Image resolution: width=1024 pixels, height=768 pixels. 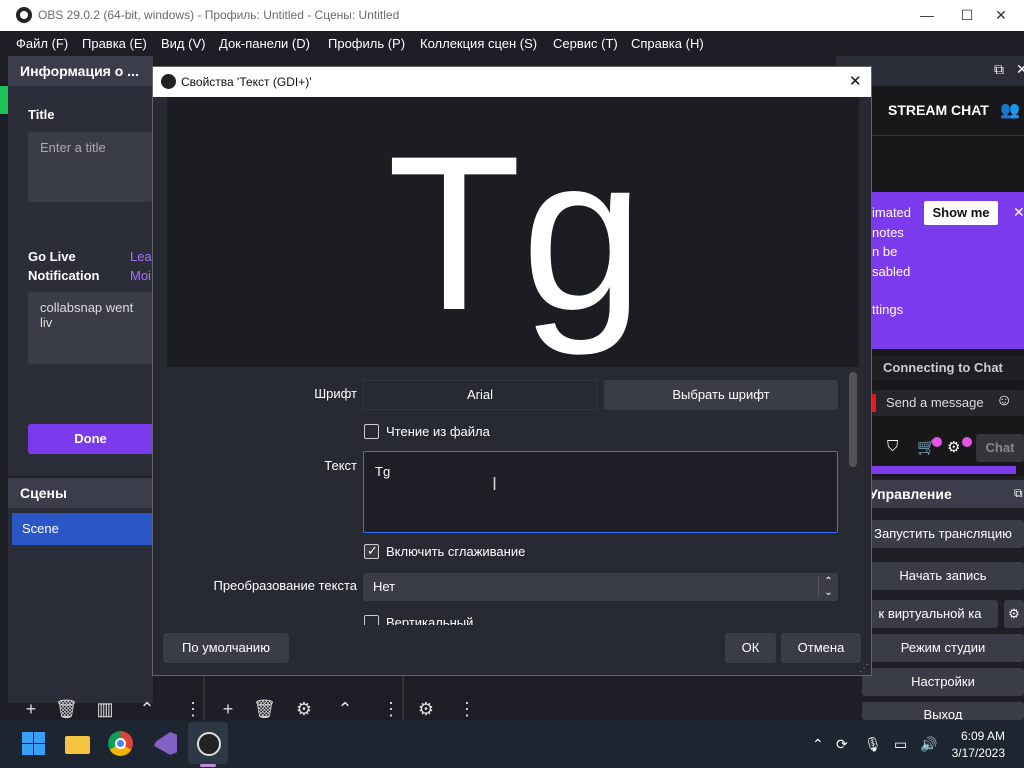 I want to click on dialog-titlebar: Свойства 'Текст (GDI+)' ✕, so click(x=512, y=82).